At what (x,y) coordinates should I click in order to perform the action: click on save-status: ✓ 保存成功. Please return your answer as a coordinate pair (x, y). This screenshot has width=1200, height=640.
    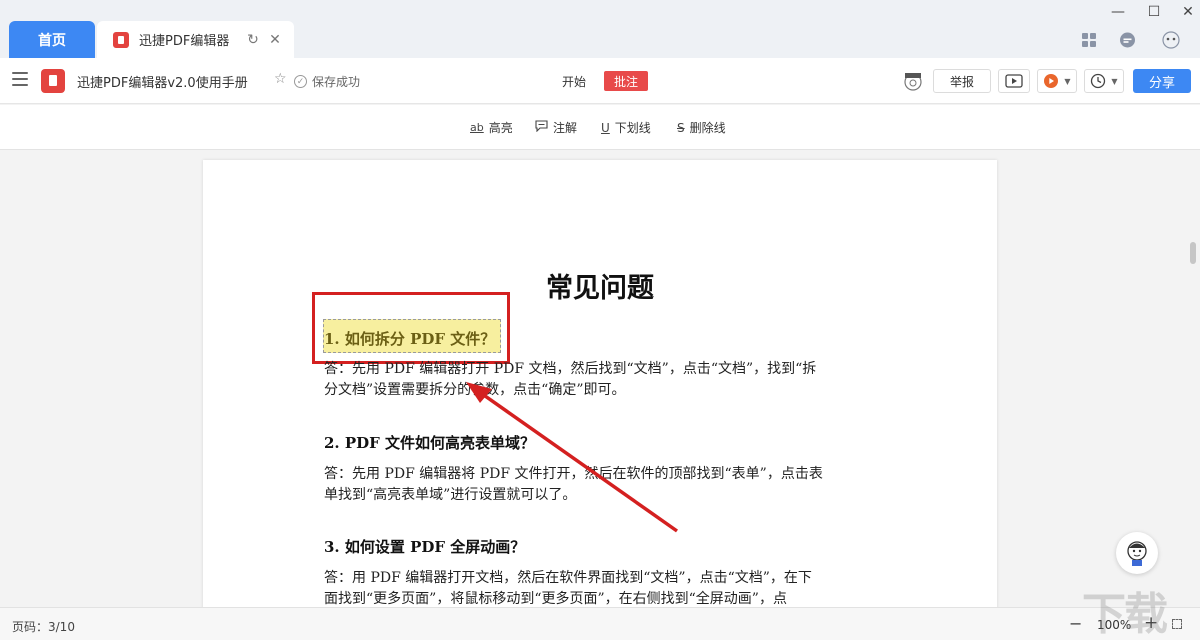
    Looking at the image, I should click on (327, 81).